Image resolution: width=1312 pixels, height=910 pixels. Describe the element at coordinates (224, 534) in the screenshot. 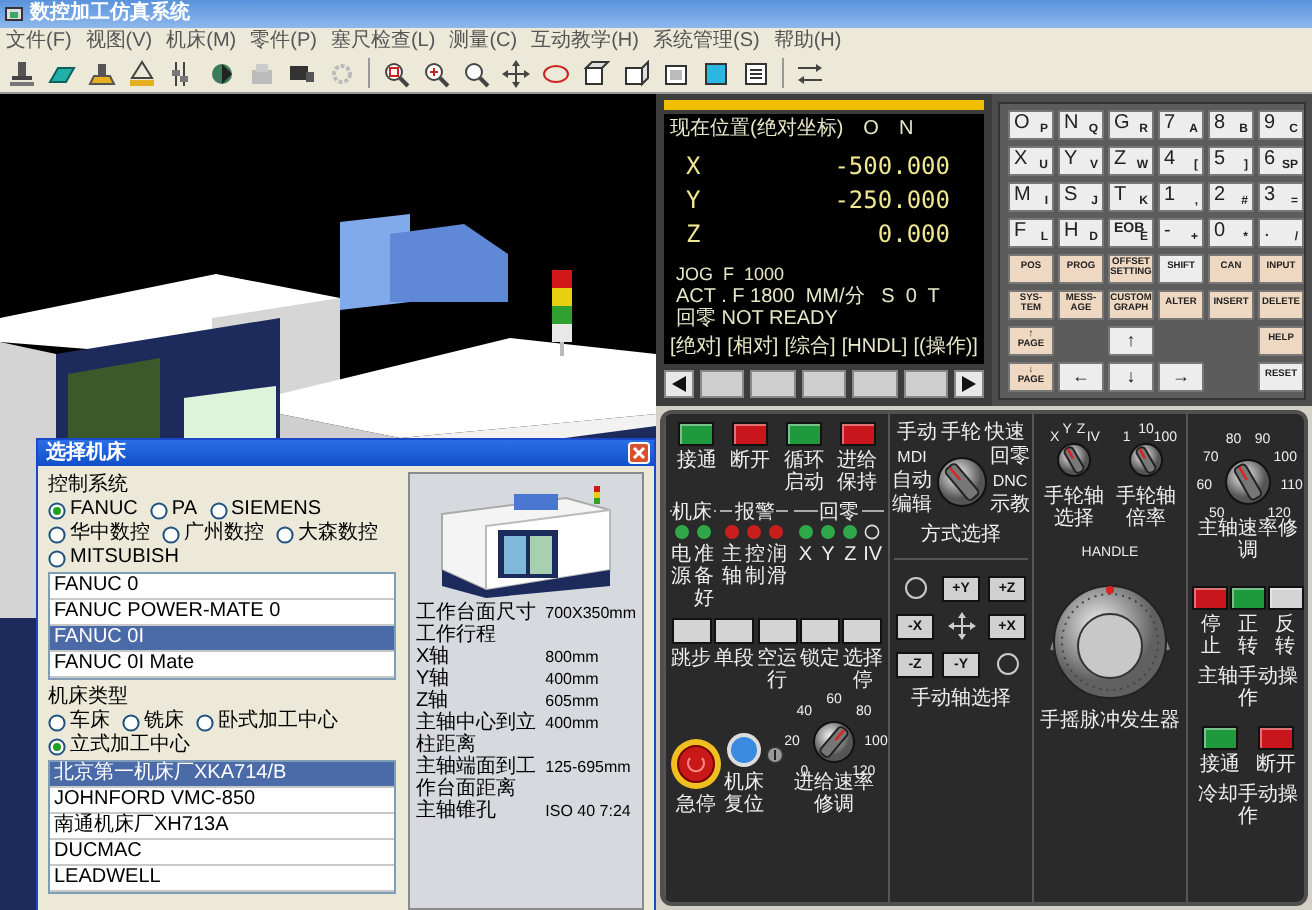

I see `radio-label: 广州数控` at that location.